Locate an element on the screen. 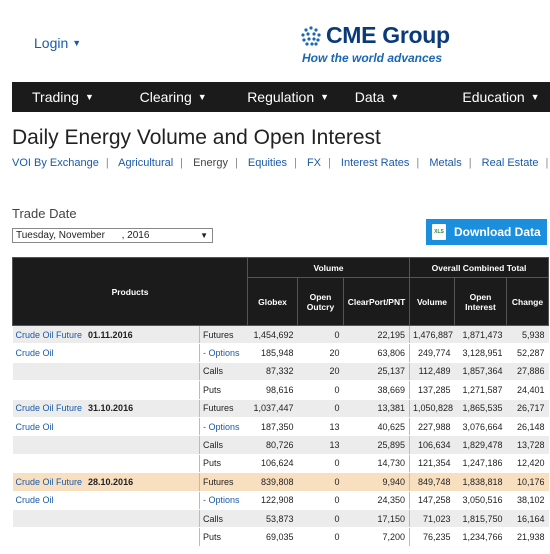  download-data-button: XLS Download Data is located at coordinates (486, 232).